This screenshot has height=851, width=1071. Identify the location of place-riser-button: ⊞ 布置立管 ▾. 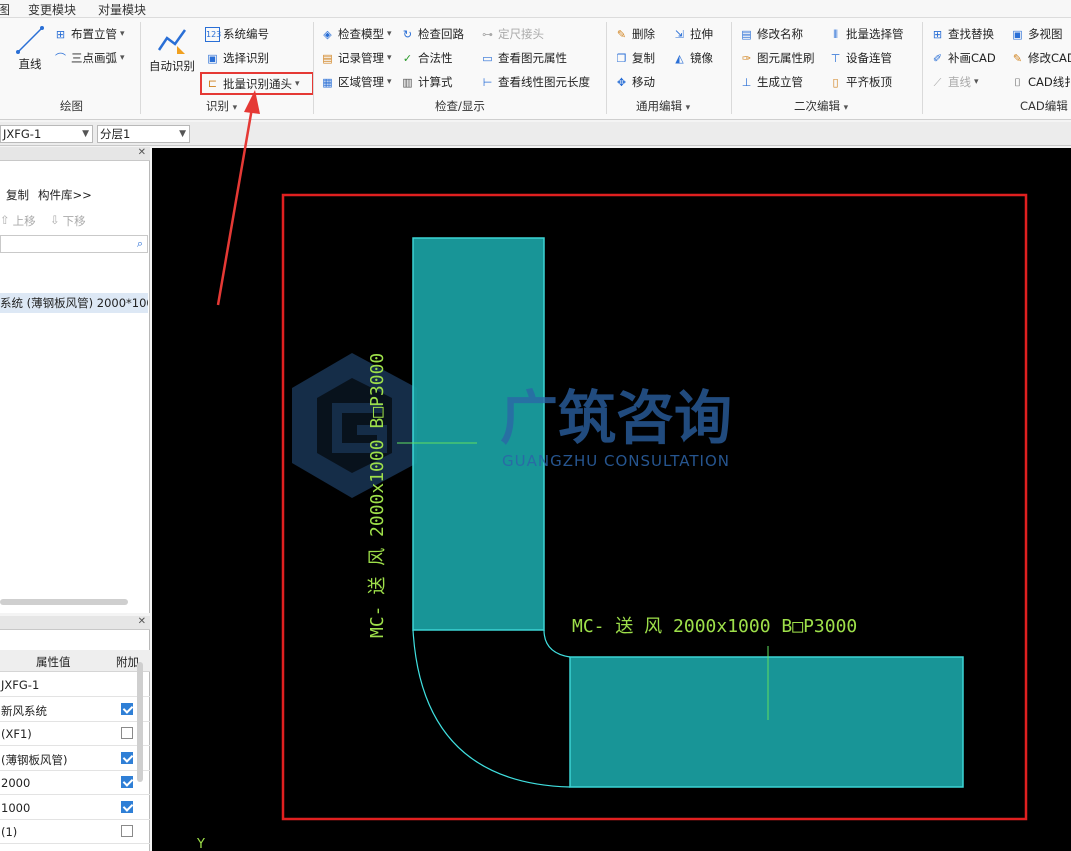
(89, 34).